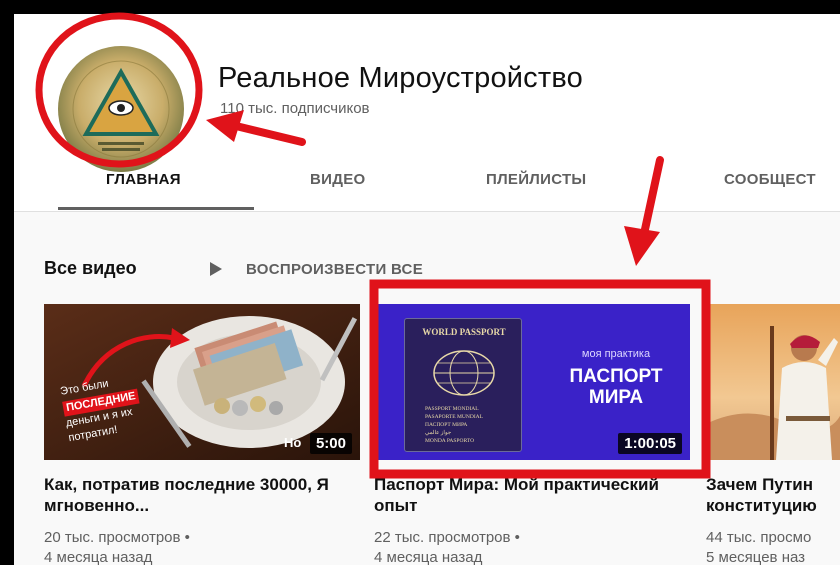  What do you see at coordinates (295, 108) in the screenshot?
I see `subscriber-count: 110 тыс. подписчиков` at bounding box center [295, 108].